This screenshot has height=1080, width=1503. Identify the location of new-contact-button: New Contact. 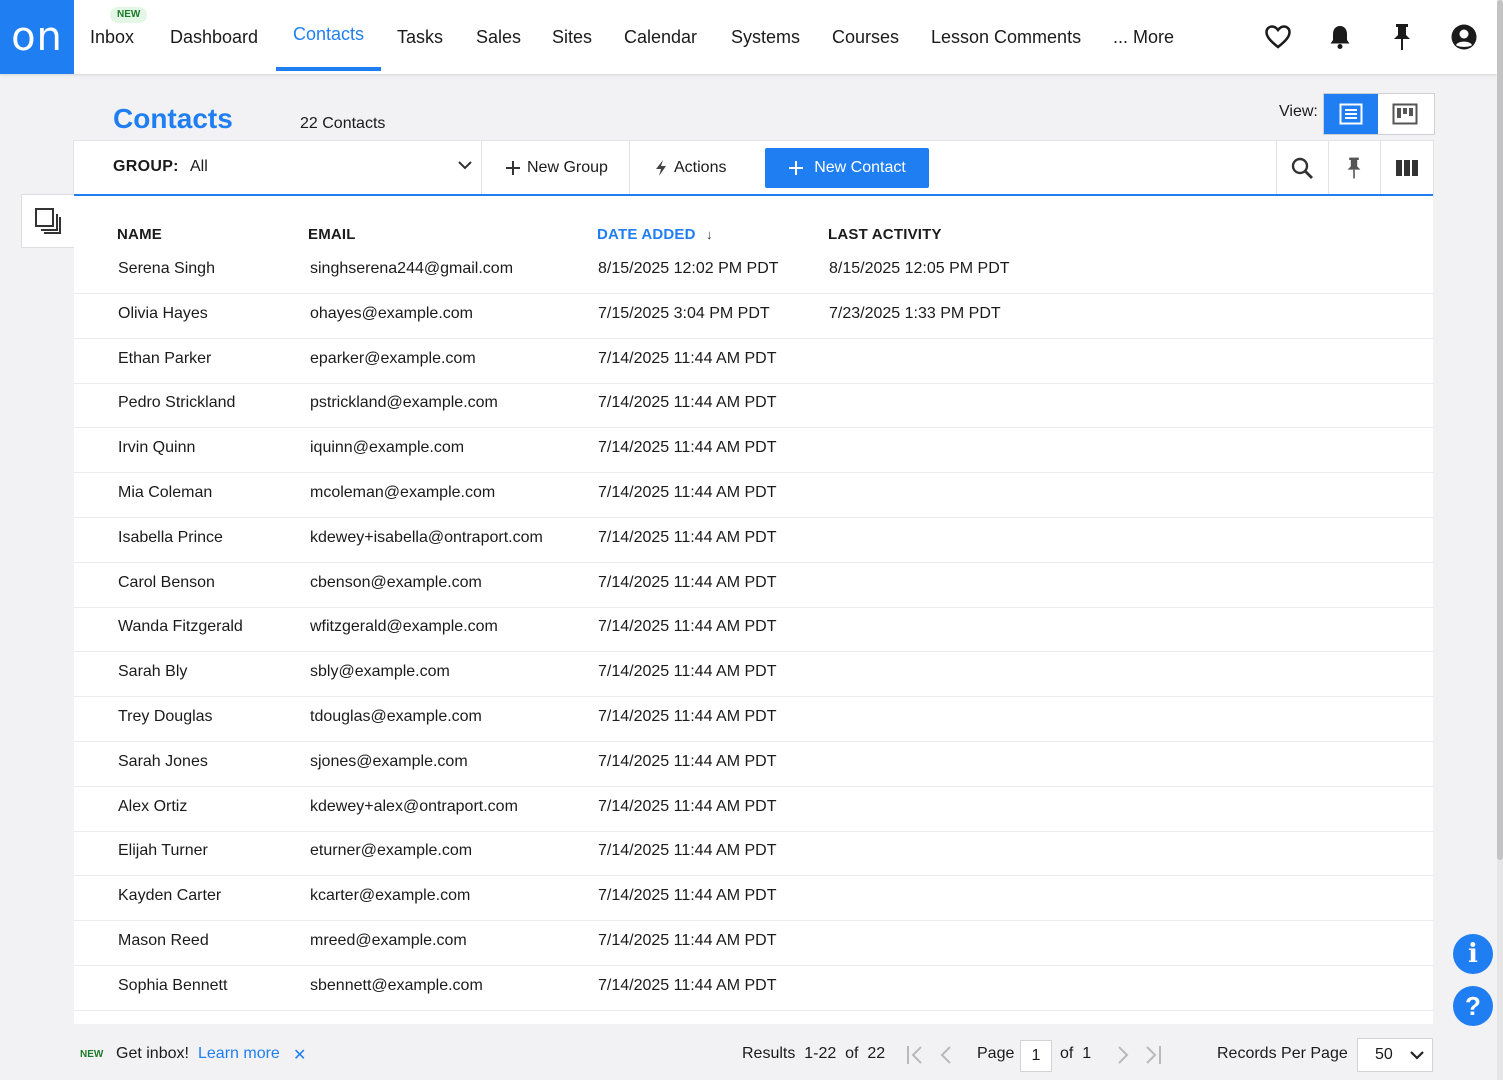
(847, 168).